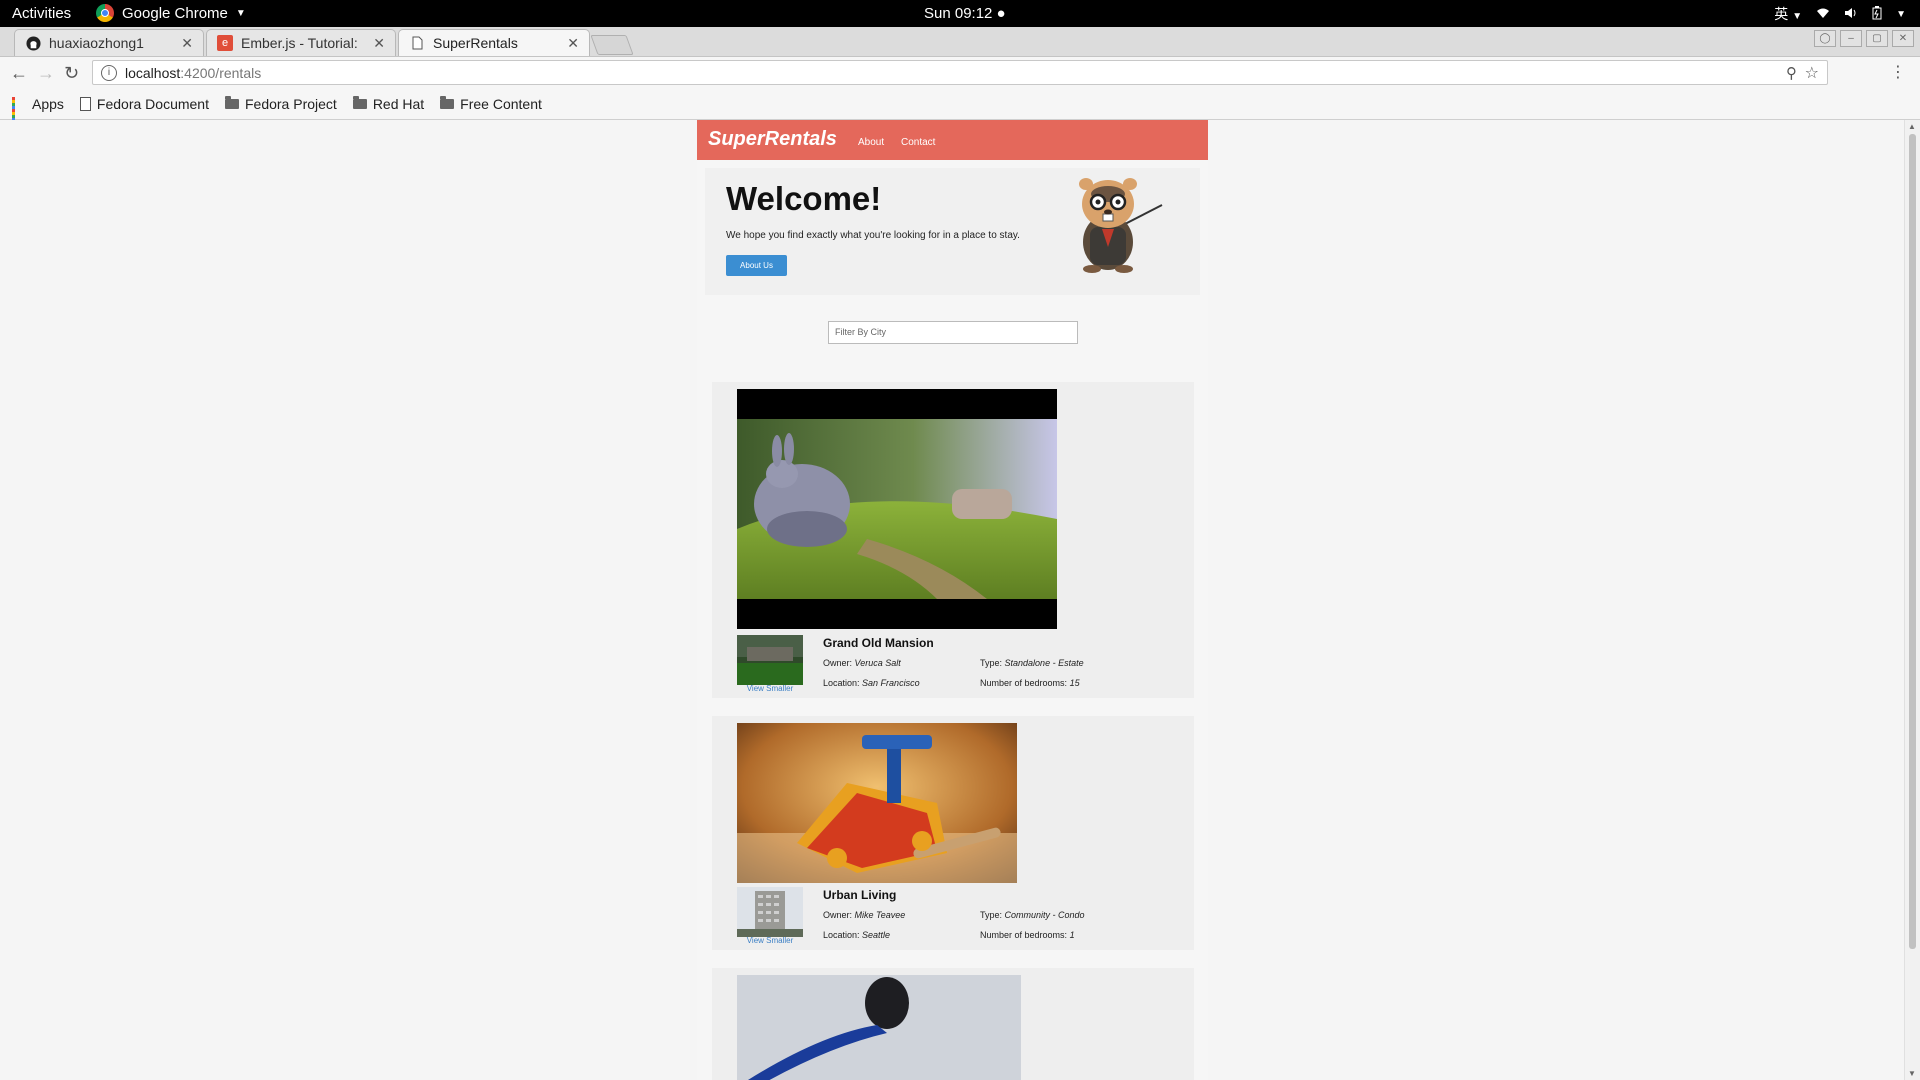  What do you see at coordinates (871, 683) in the screenshot?
I see `rental-location: Location: San Francisco` at bounding box center [871, 683].